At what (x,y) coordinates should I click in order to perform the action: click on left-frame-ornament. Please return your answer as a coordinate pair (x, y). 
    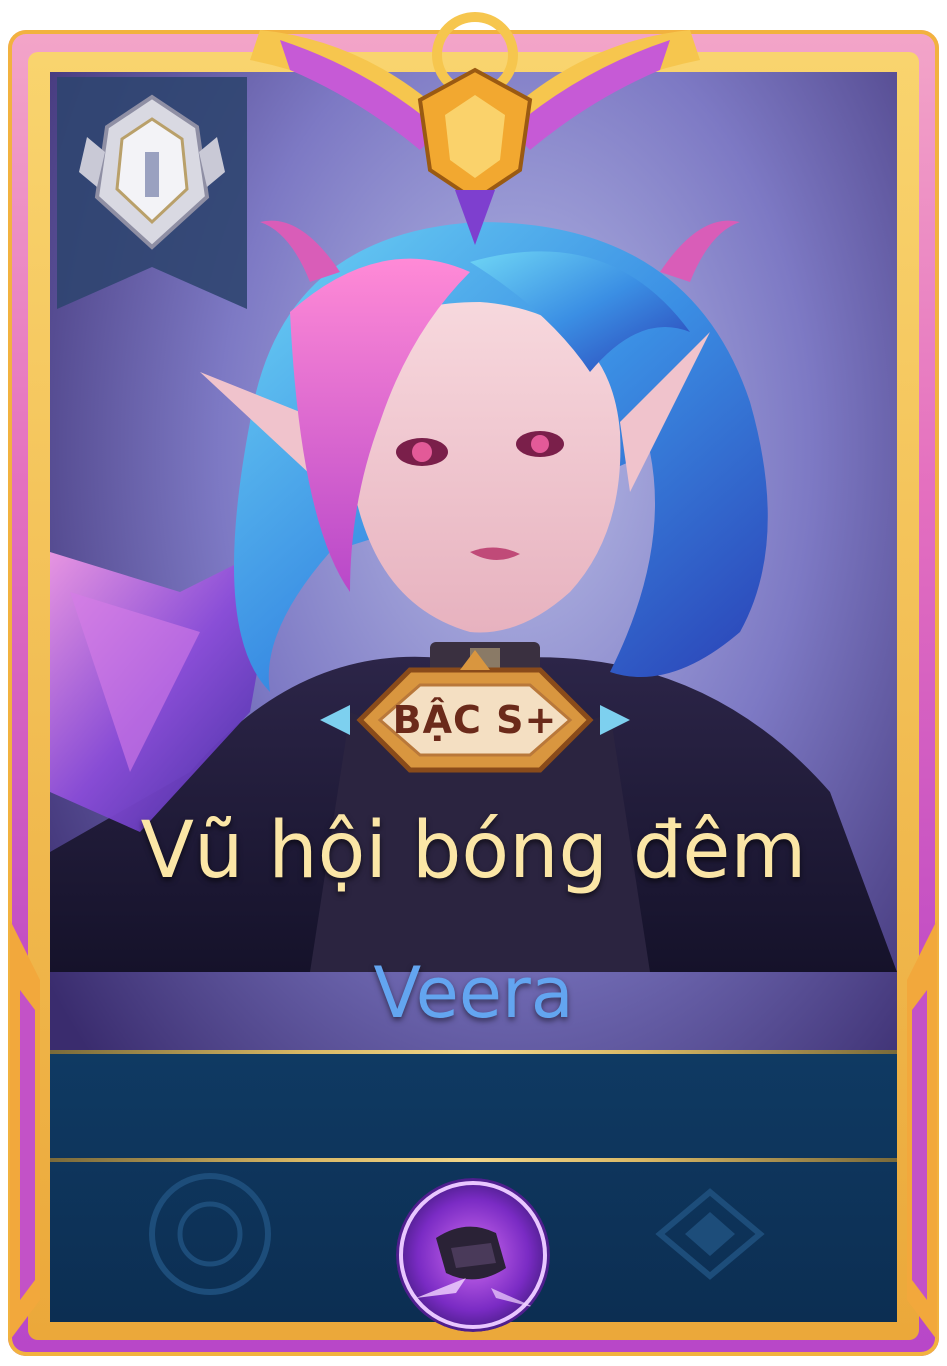
    Looking at the image, I should click on (25, 1130).